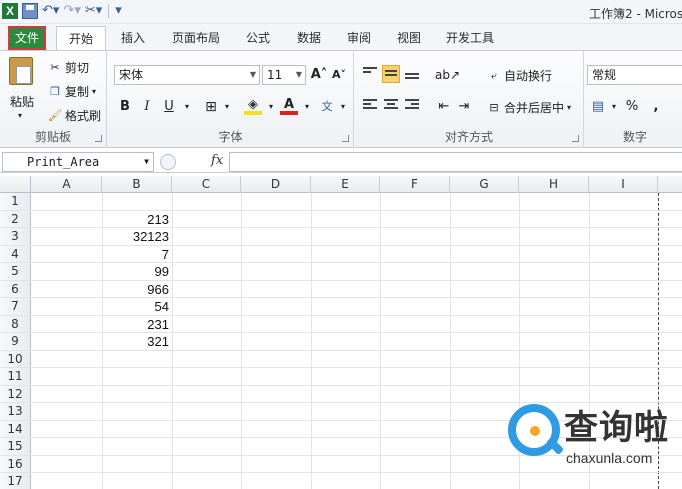 The width and height of the screenshot is (682, 489). Describe the element at coordinates (15, 393) in the screenshot. I see `row-header: 12` at that location.